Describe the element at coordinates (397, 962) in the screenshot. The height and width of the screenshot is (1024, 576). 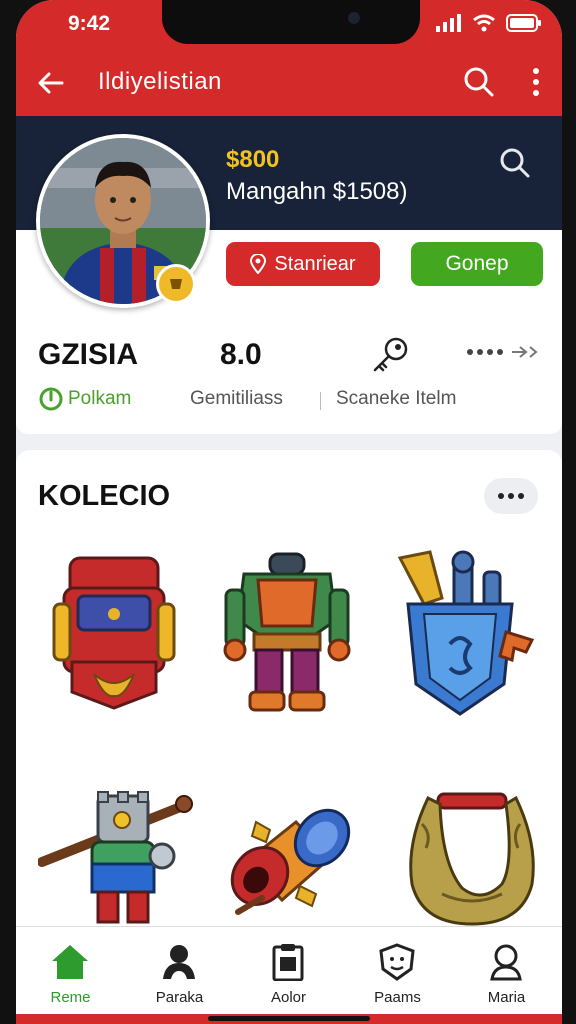
I see `badge-face-icon` at that location.